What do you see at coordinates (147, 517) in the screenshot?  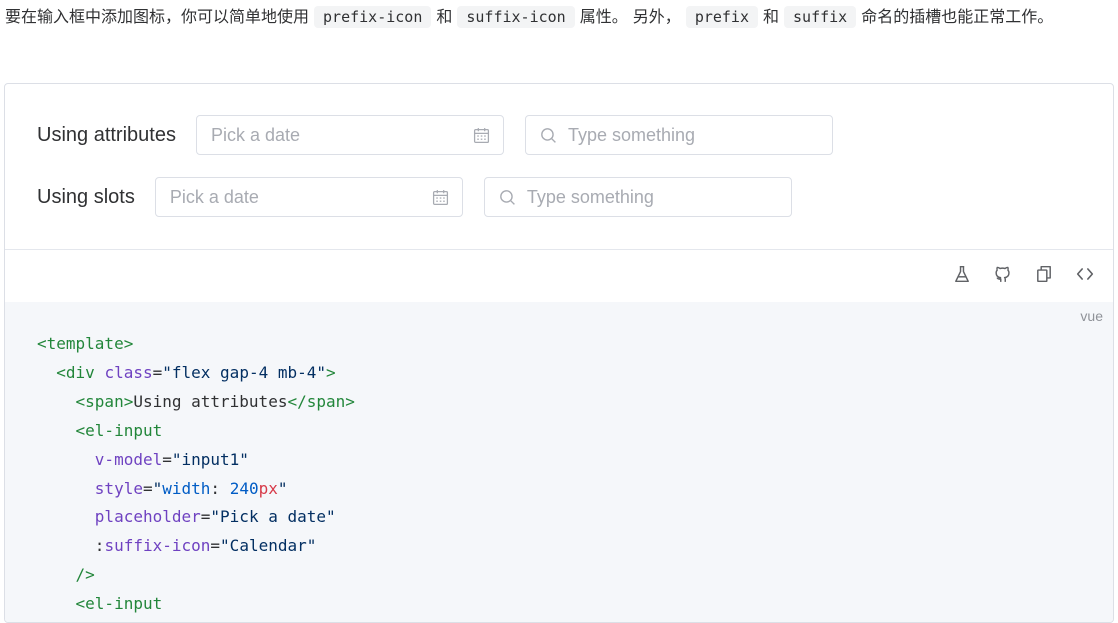 I see `code-token: placeholder` at bounding box center [147, 517].